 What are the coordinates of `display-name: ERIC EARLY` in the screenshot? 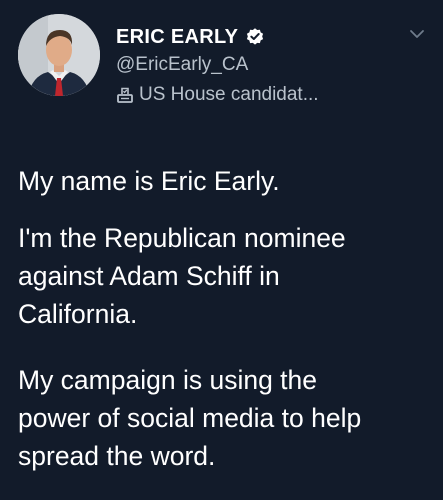 It's located at (177, 37).